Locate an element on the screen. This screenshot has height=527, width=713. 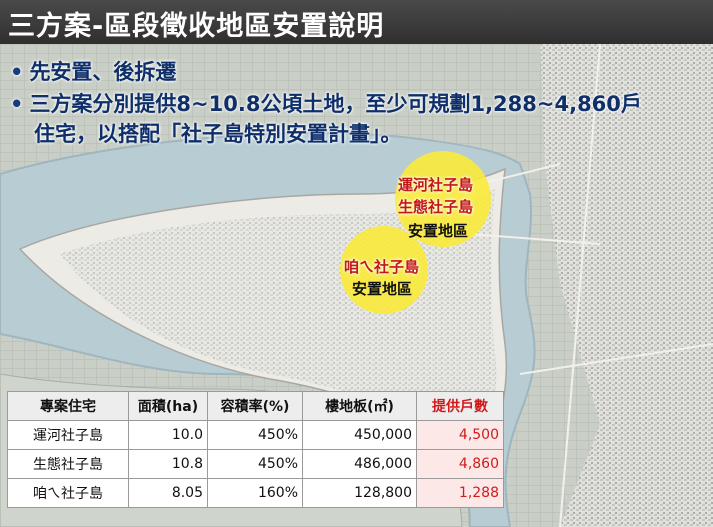
table-header: 面積(ha) is located at coordinates (168, 406).